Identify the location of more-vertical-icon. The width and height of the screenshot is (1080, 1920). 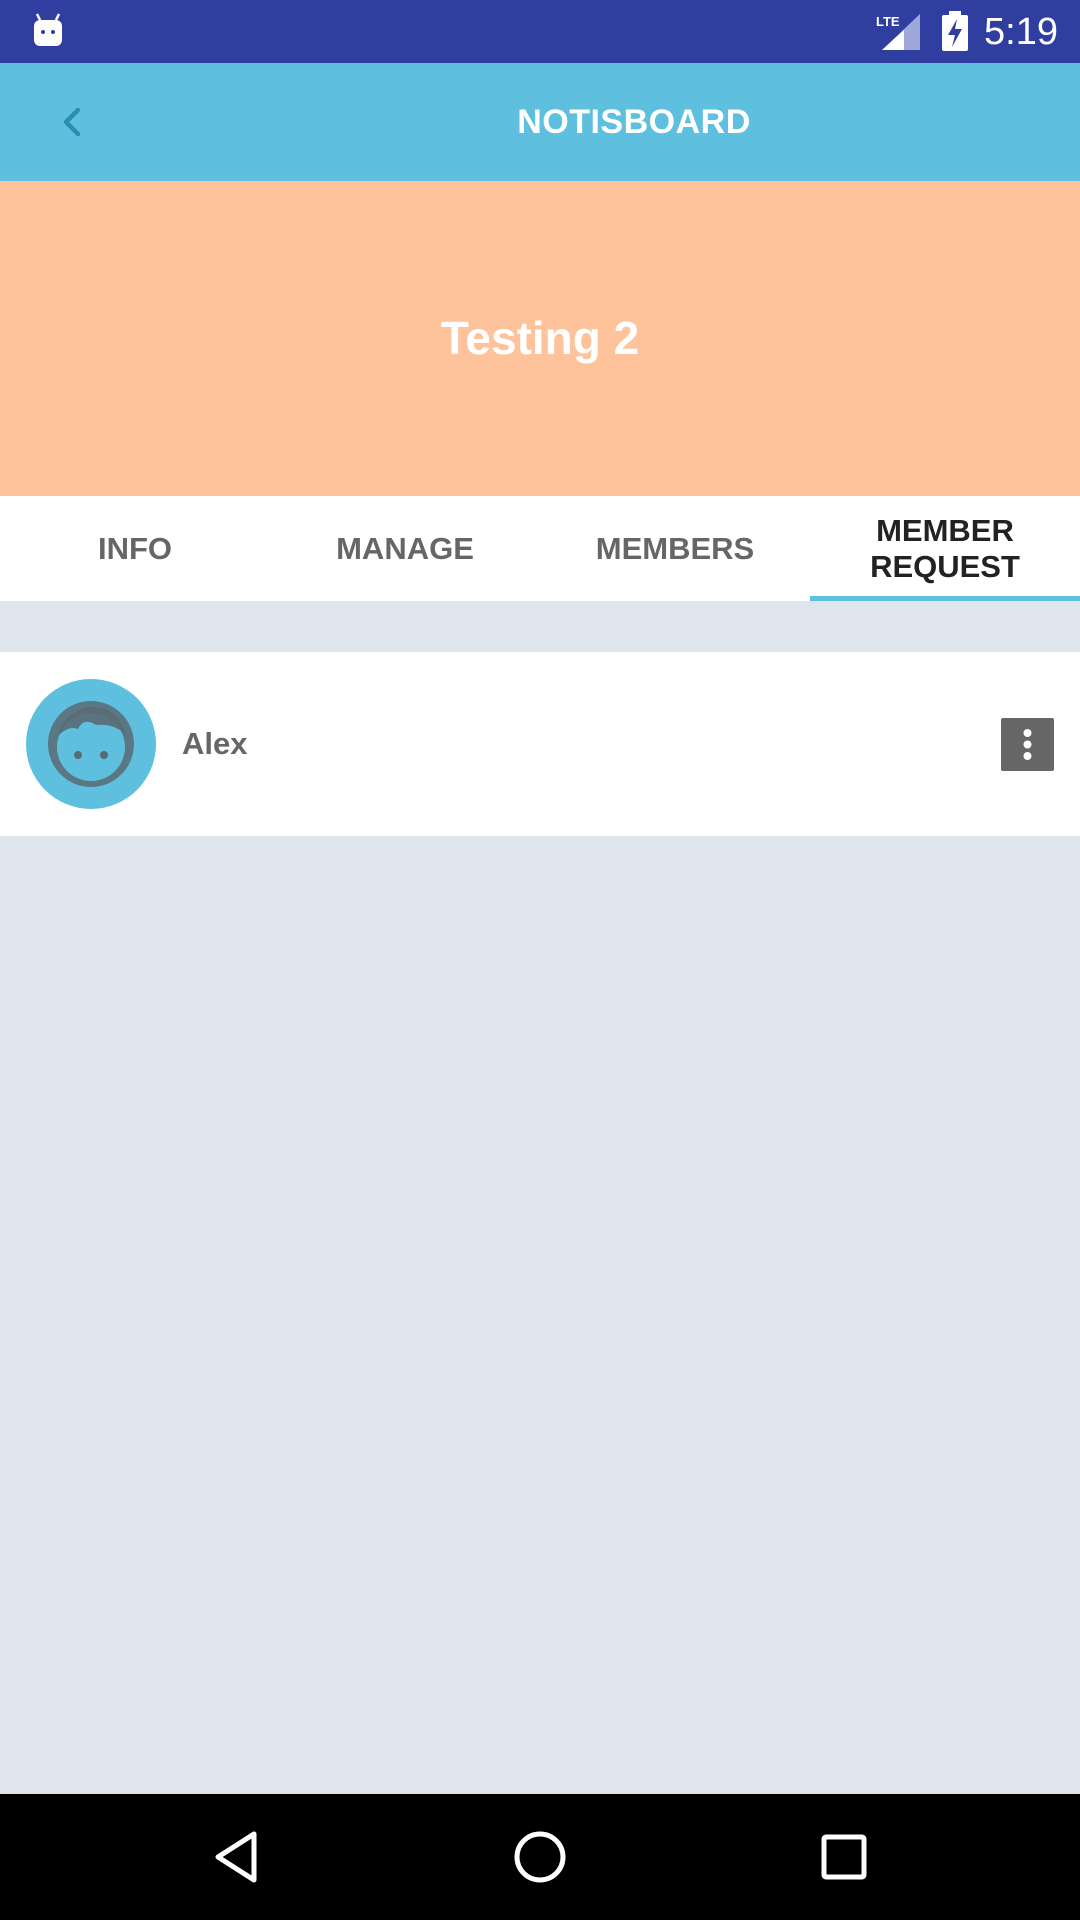
(1027, 744).